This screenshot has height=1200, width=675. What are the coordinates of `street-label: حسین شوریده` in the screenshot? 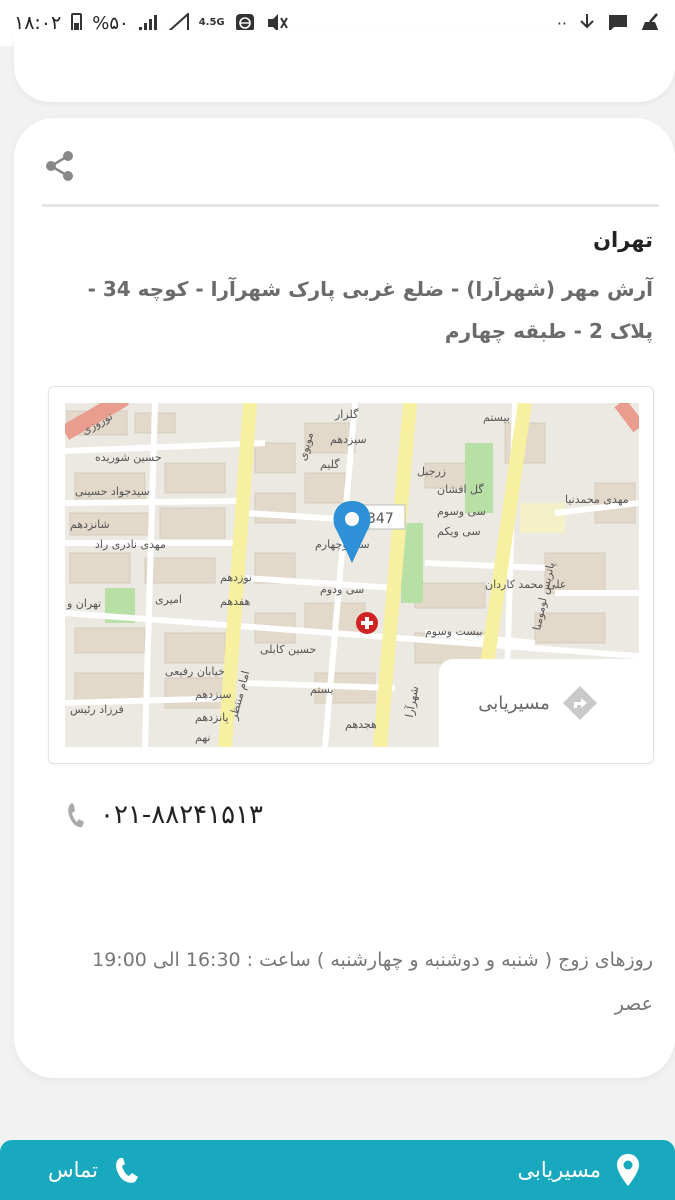 It's located at (128, 457).